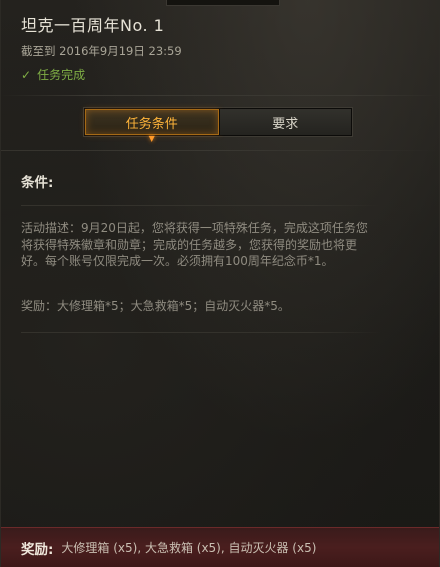 This screenshot has height=567, width=440. I want to click on tab-conditions: 任务条件 ▼, so click(152, 126).